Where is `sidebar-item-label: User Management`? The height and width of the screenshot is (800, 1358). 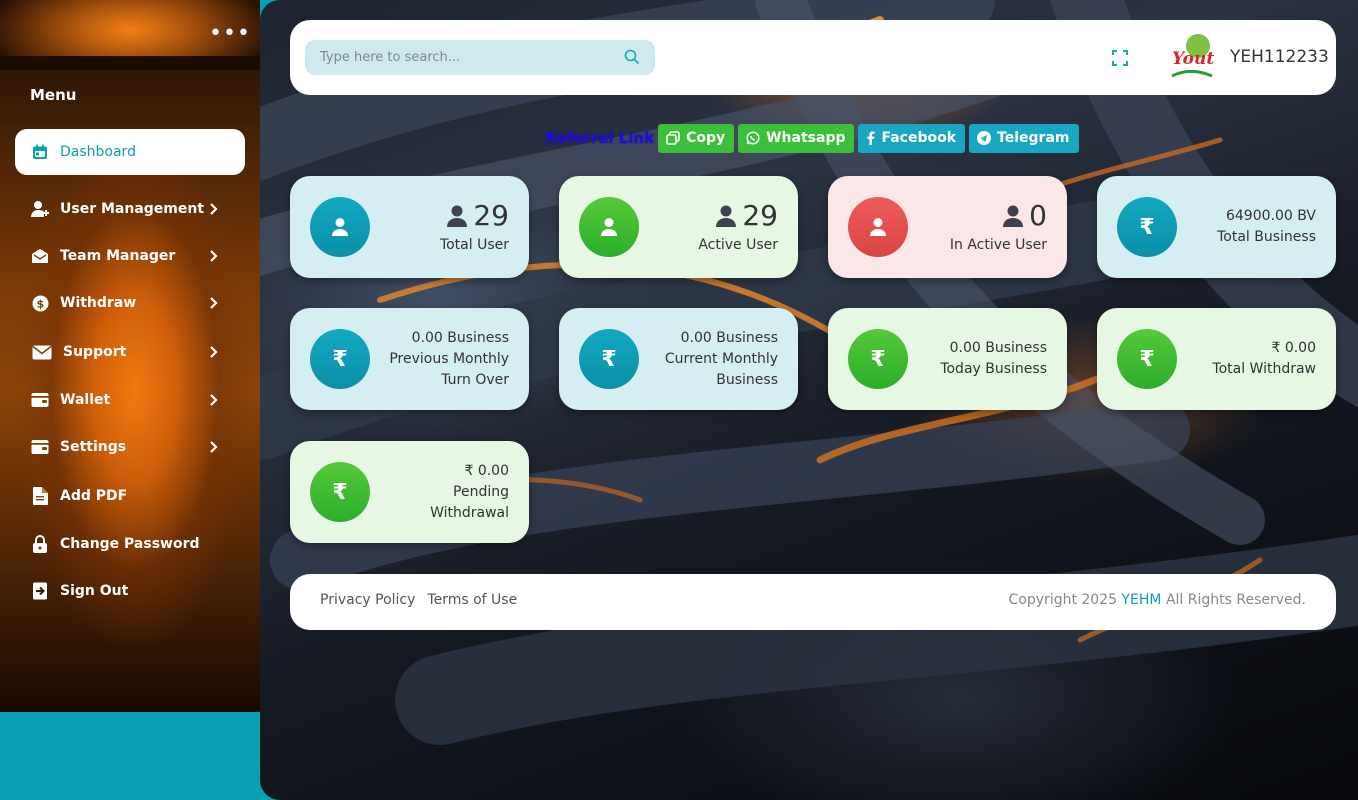
sidebar-item-label: User Management is located at coordinates (132, 209).